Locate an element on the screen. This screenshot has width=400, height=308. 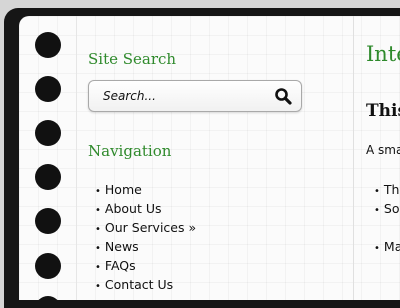
nav-item-faqs: • FAQs is located at coordinates (145, 265).